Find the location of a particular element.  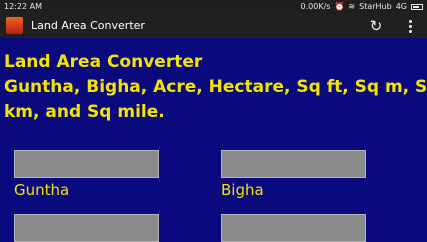

guntha-label: Guntha is located at coordinates (42, 190).